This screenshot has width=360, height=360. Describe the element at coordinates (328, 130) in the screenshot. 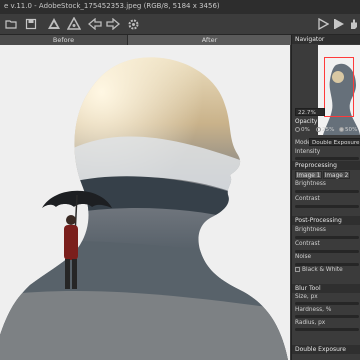

I see `opacity-25-label: 25%` at that location.